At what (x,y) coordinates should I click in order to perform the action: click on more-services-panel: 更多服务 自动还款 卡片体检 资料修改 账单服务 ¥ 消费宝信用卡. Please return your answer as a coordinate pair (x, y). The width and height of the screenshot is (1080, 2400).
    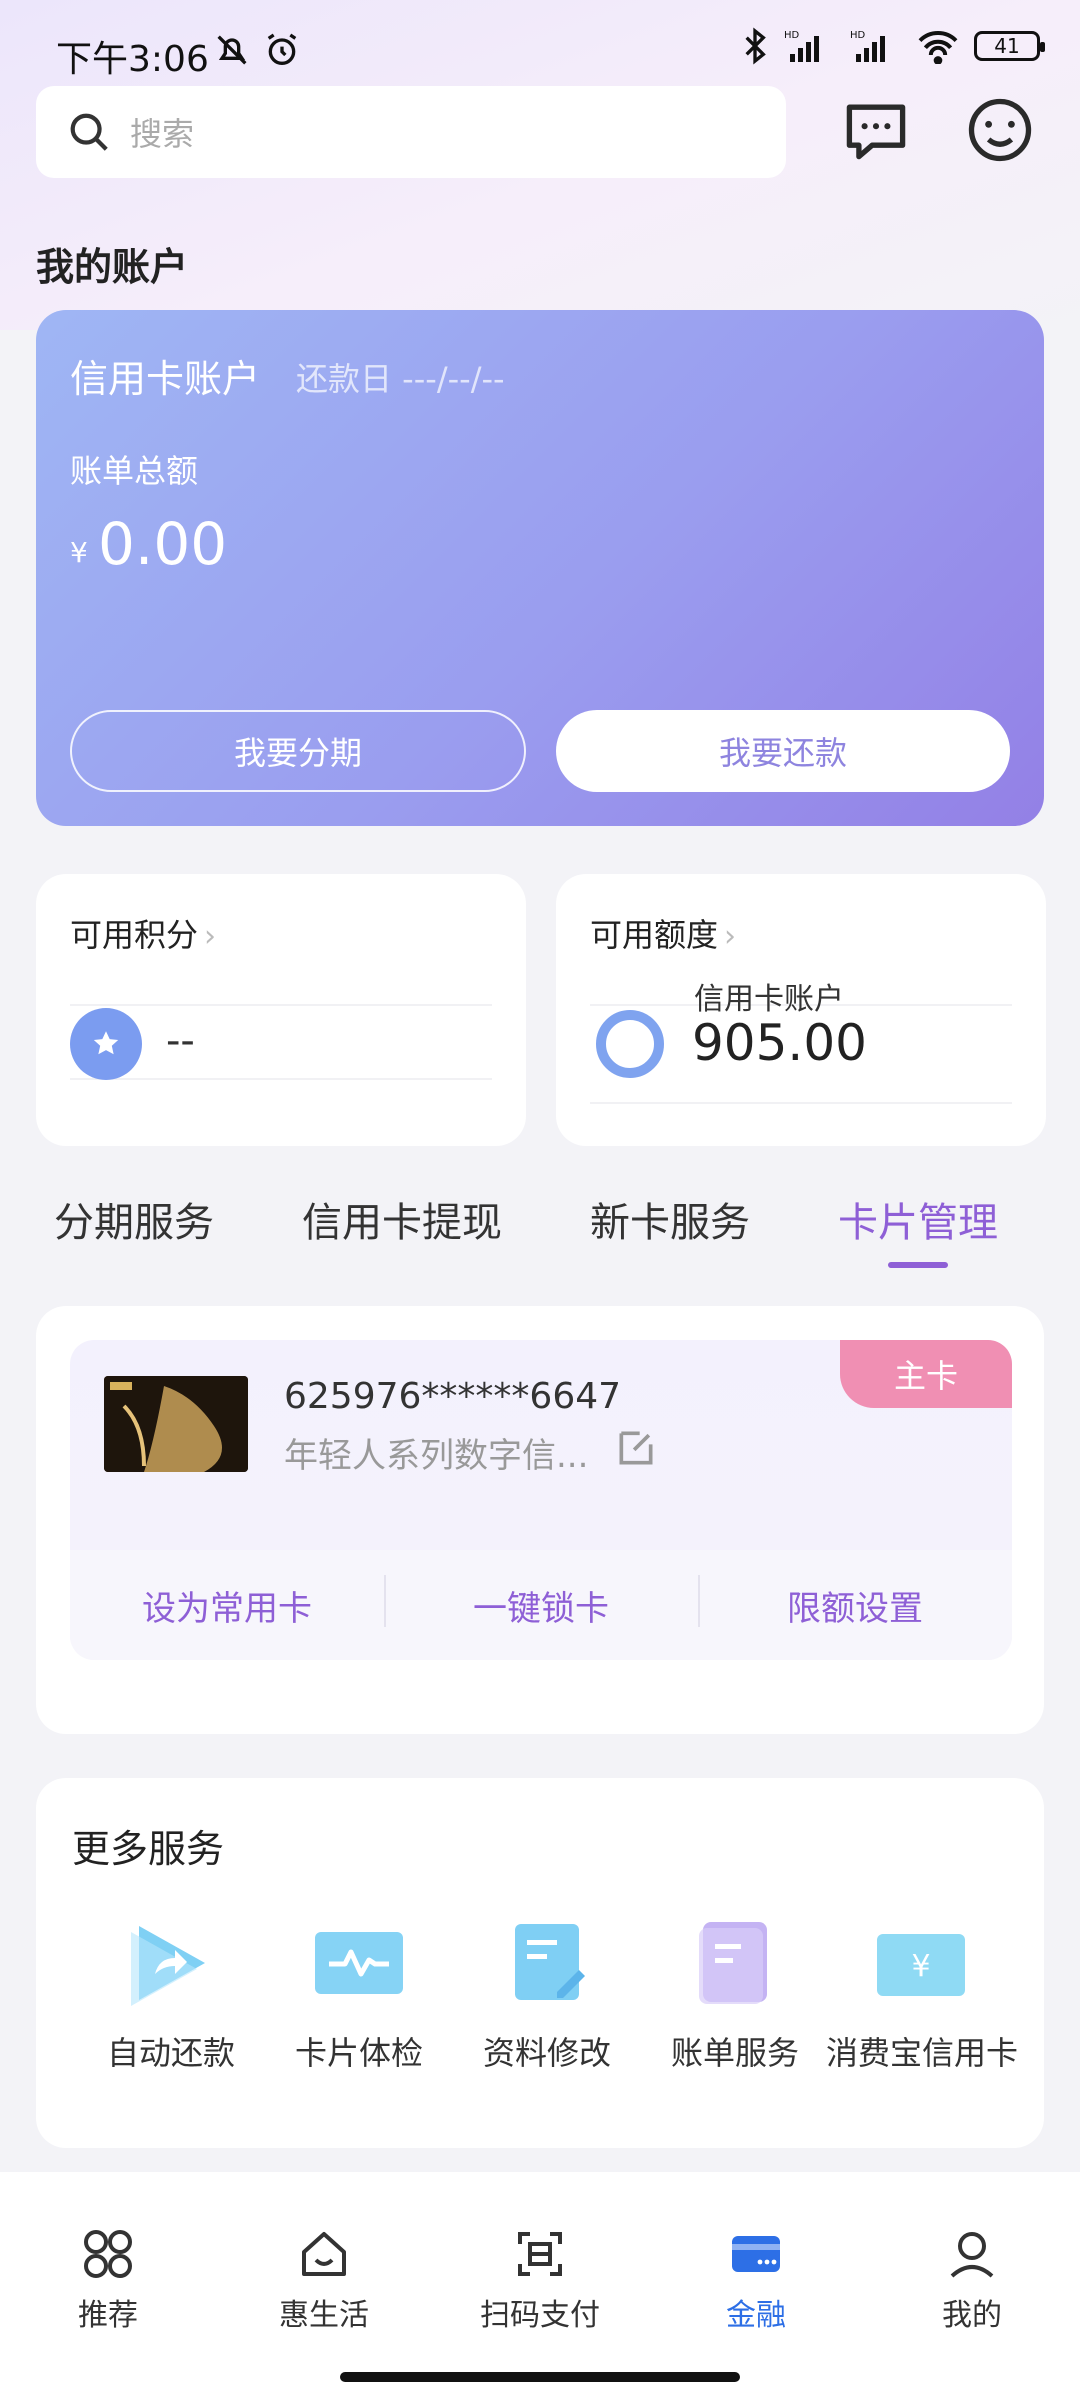
    Looking at the image, I should click on (540, 1963).